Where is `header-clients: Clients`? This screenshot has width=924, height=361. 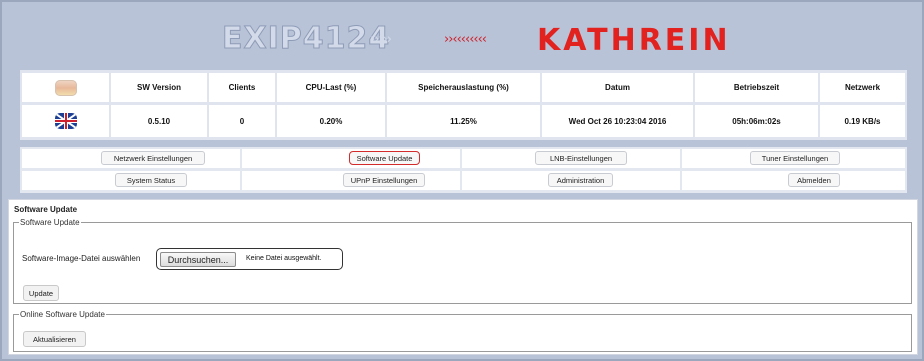 header-clients: Clients is located at coordinates (242, 87).